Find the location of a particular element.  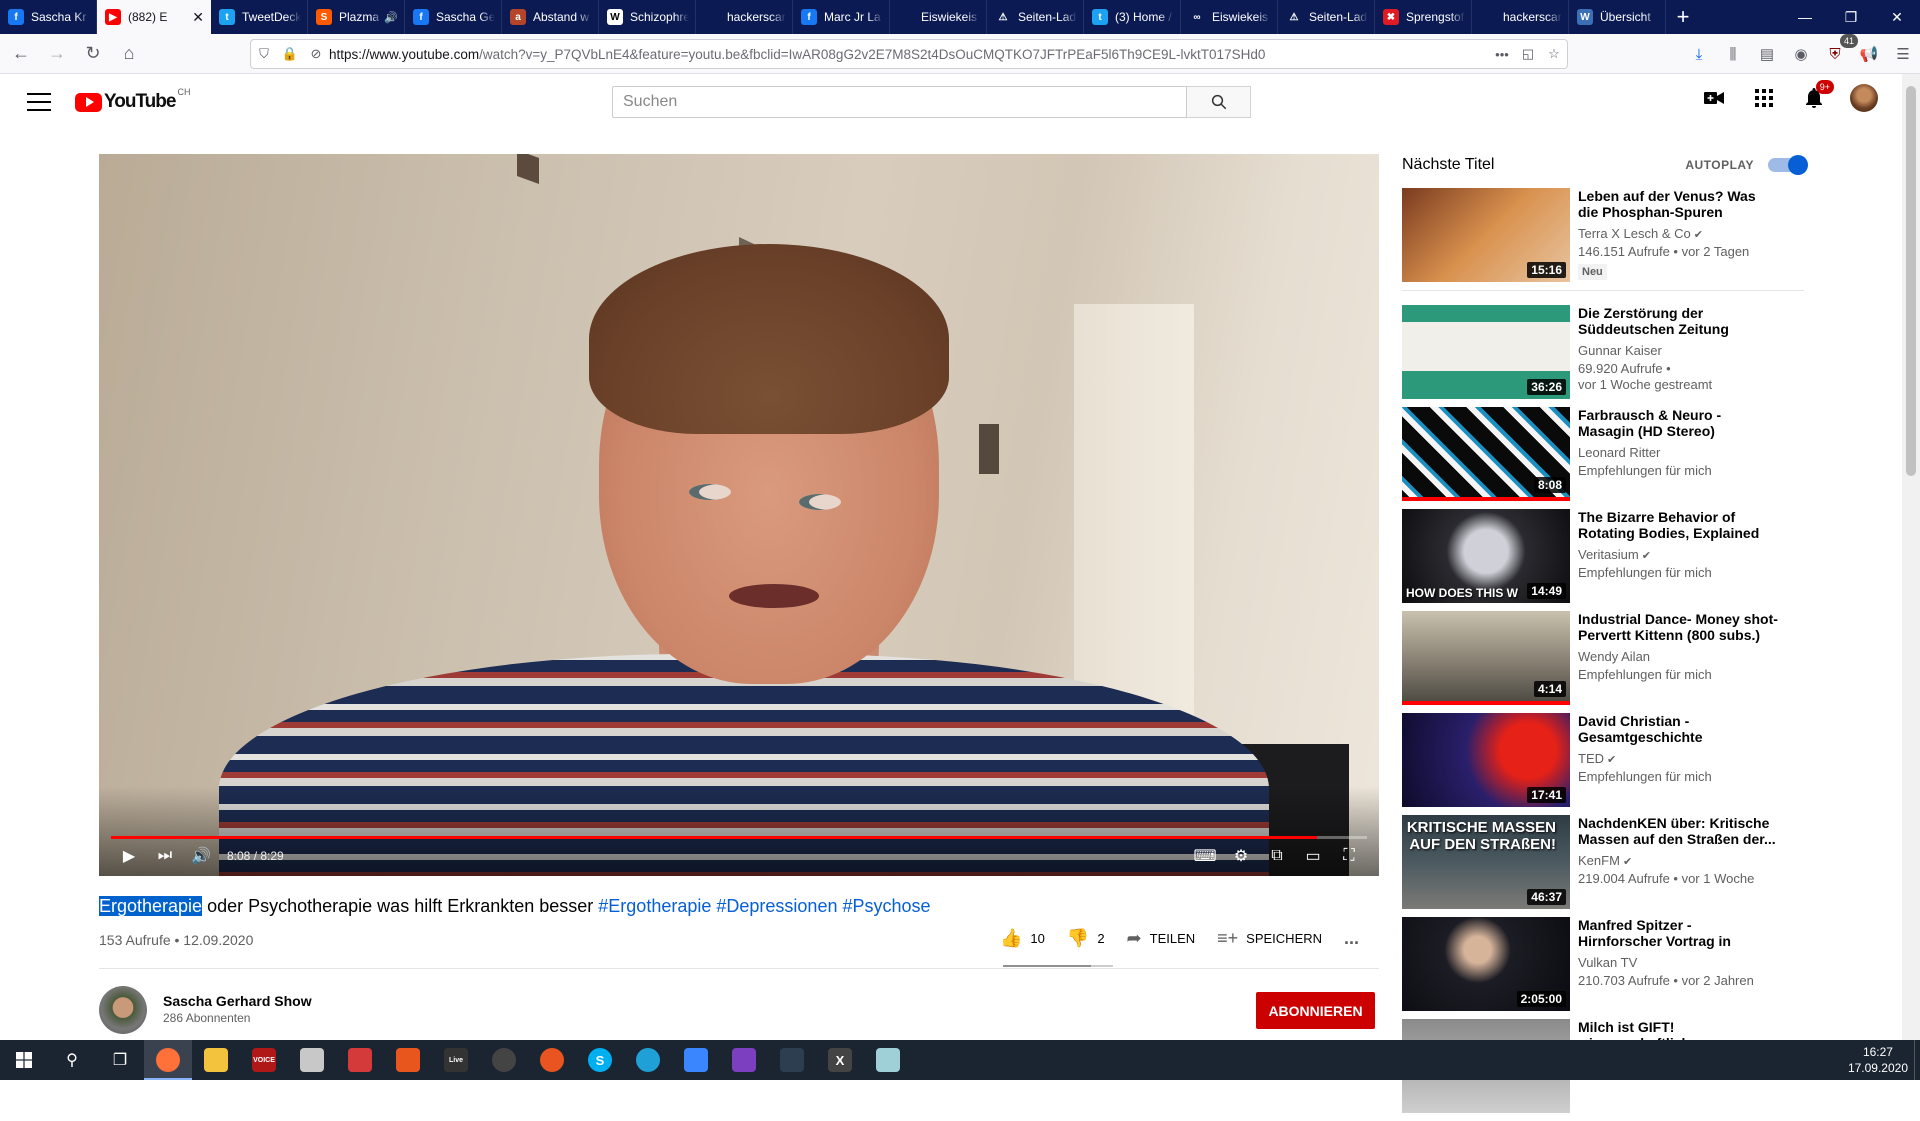

taskbar-voicemeeter-icon: VOICE is located at coordinates (264, 1060).